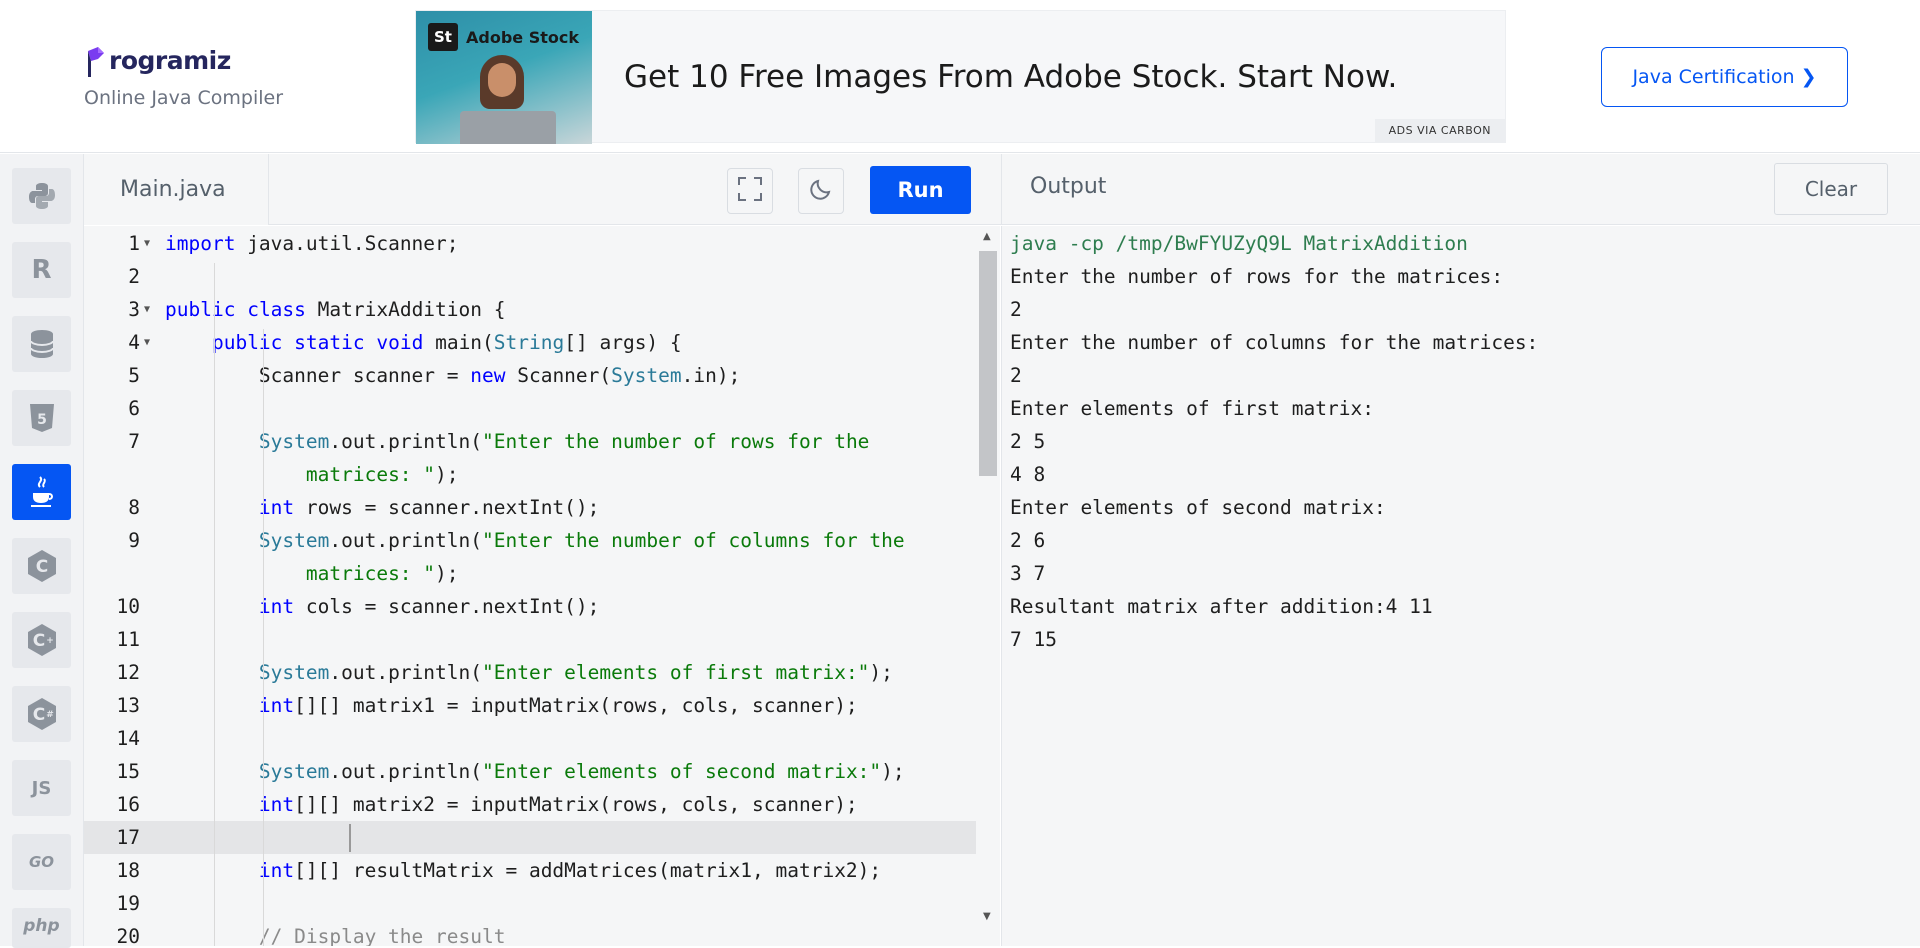 The height and width of the screenshot is (948, 1920). Describe the element at coordinates (134, 507) in the screenshot. I see `line-number: 8` at that location.